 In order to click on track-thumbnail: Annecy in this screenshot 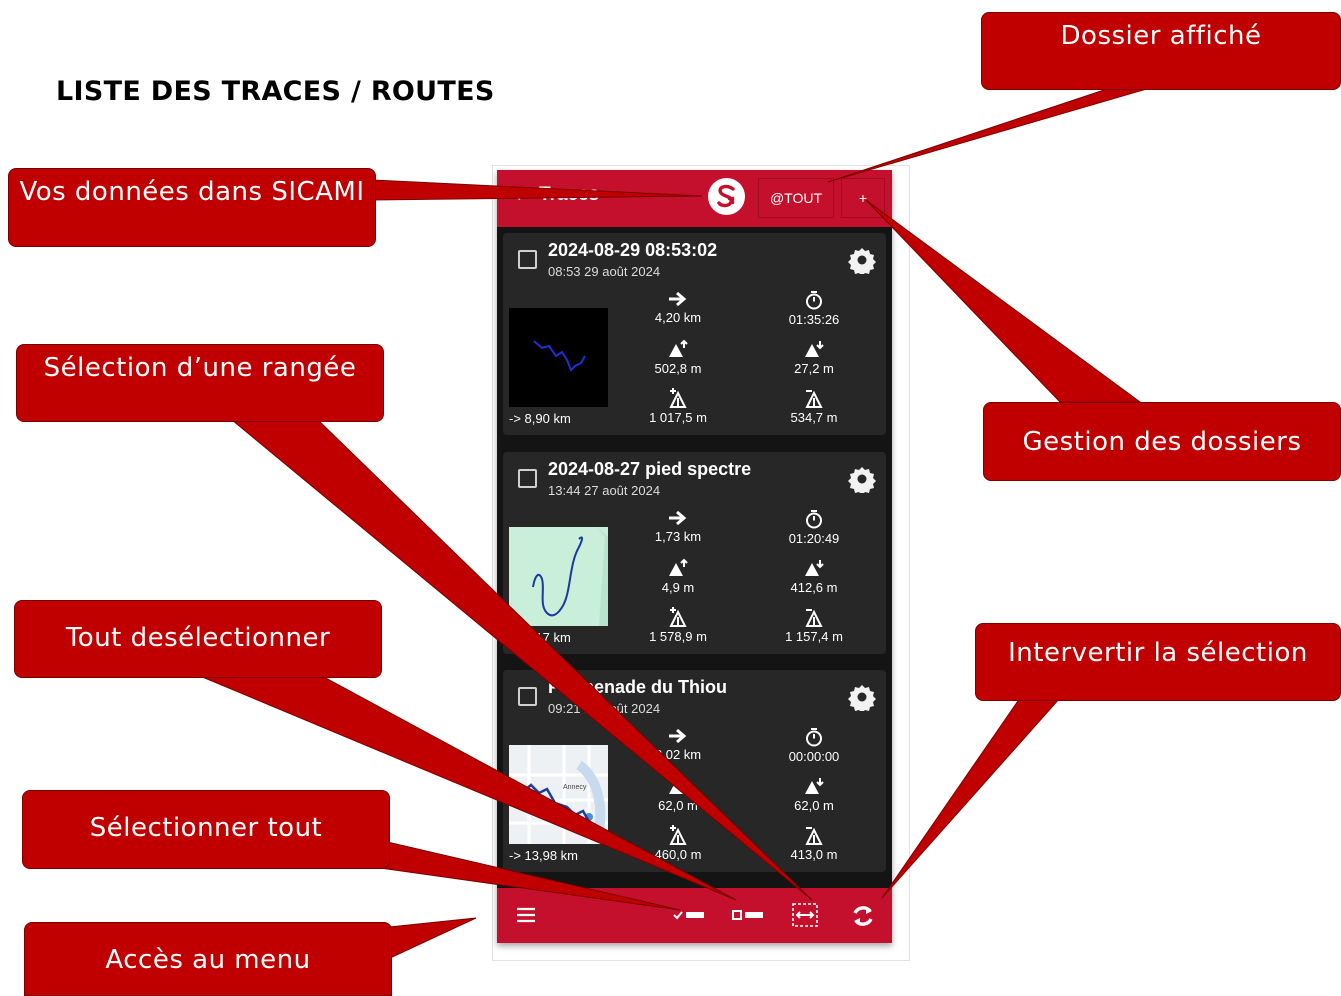, I will do `click(558, 794)`.